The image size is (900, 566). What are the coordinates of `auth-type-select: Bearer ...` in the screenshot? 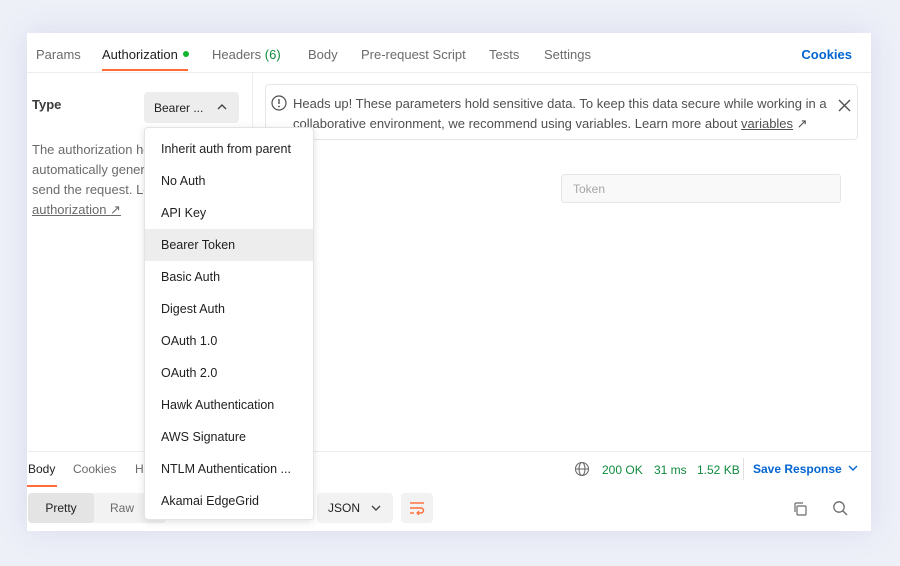 It's located at (191, 107).